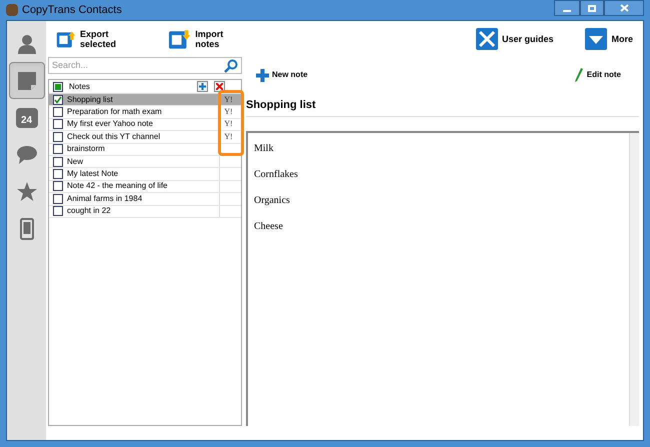 This screenshot has height=447, width=650. What do you see at coordinates (264, 148) in the screenshot?
I see `note-line: Milk` at bounding box center [264, 148].